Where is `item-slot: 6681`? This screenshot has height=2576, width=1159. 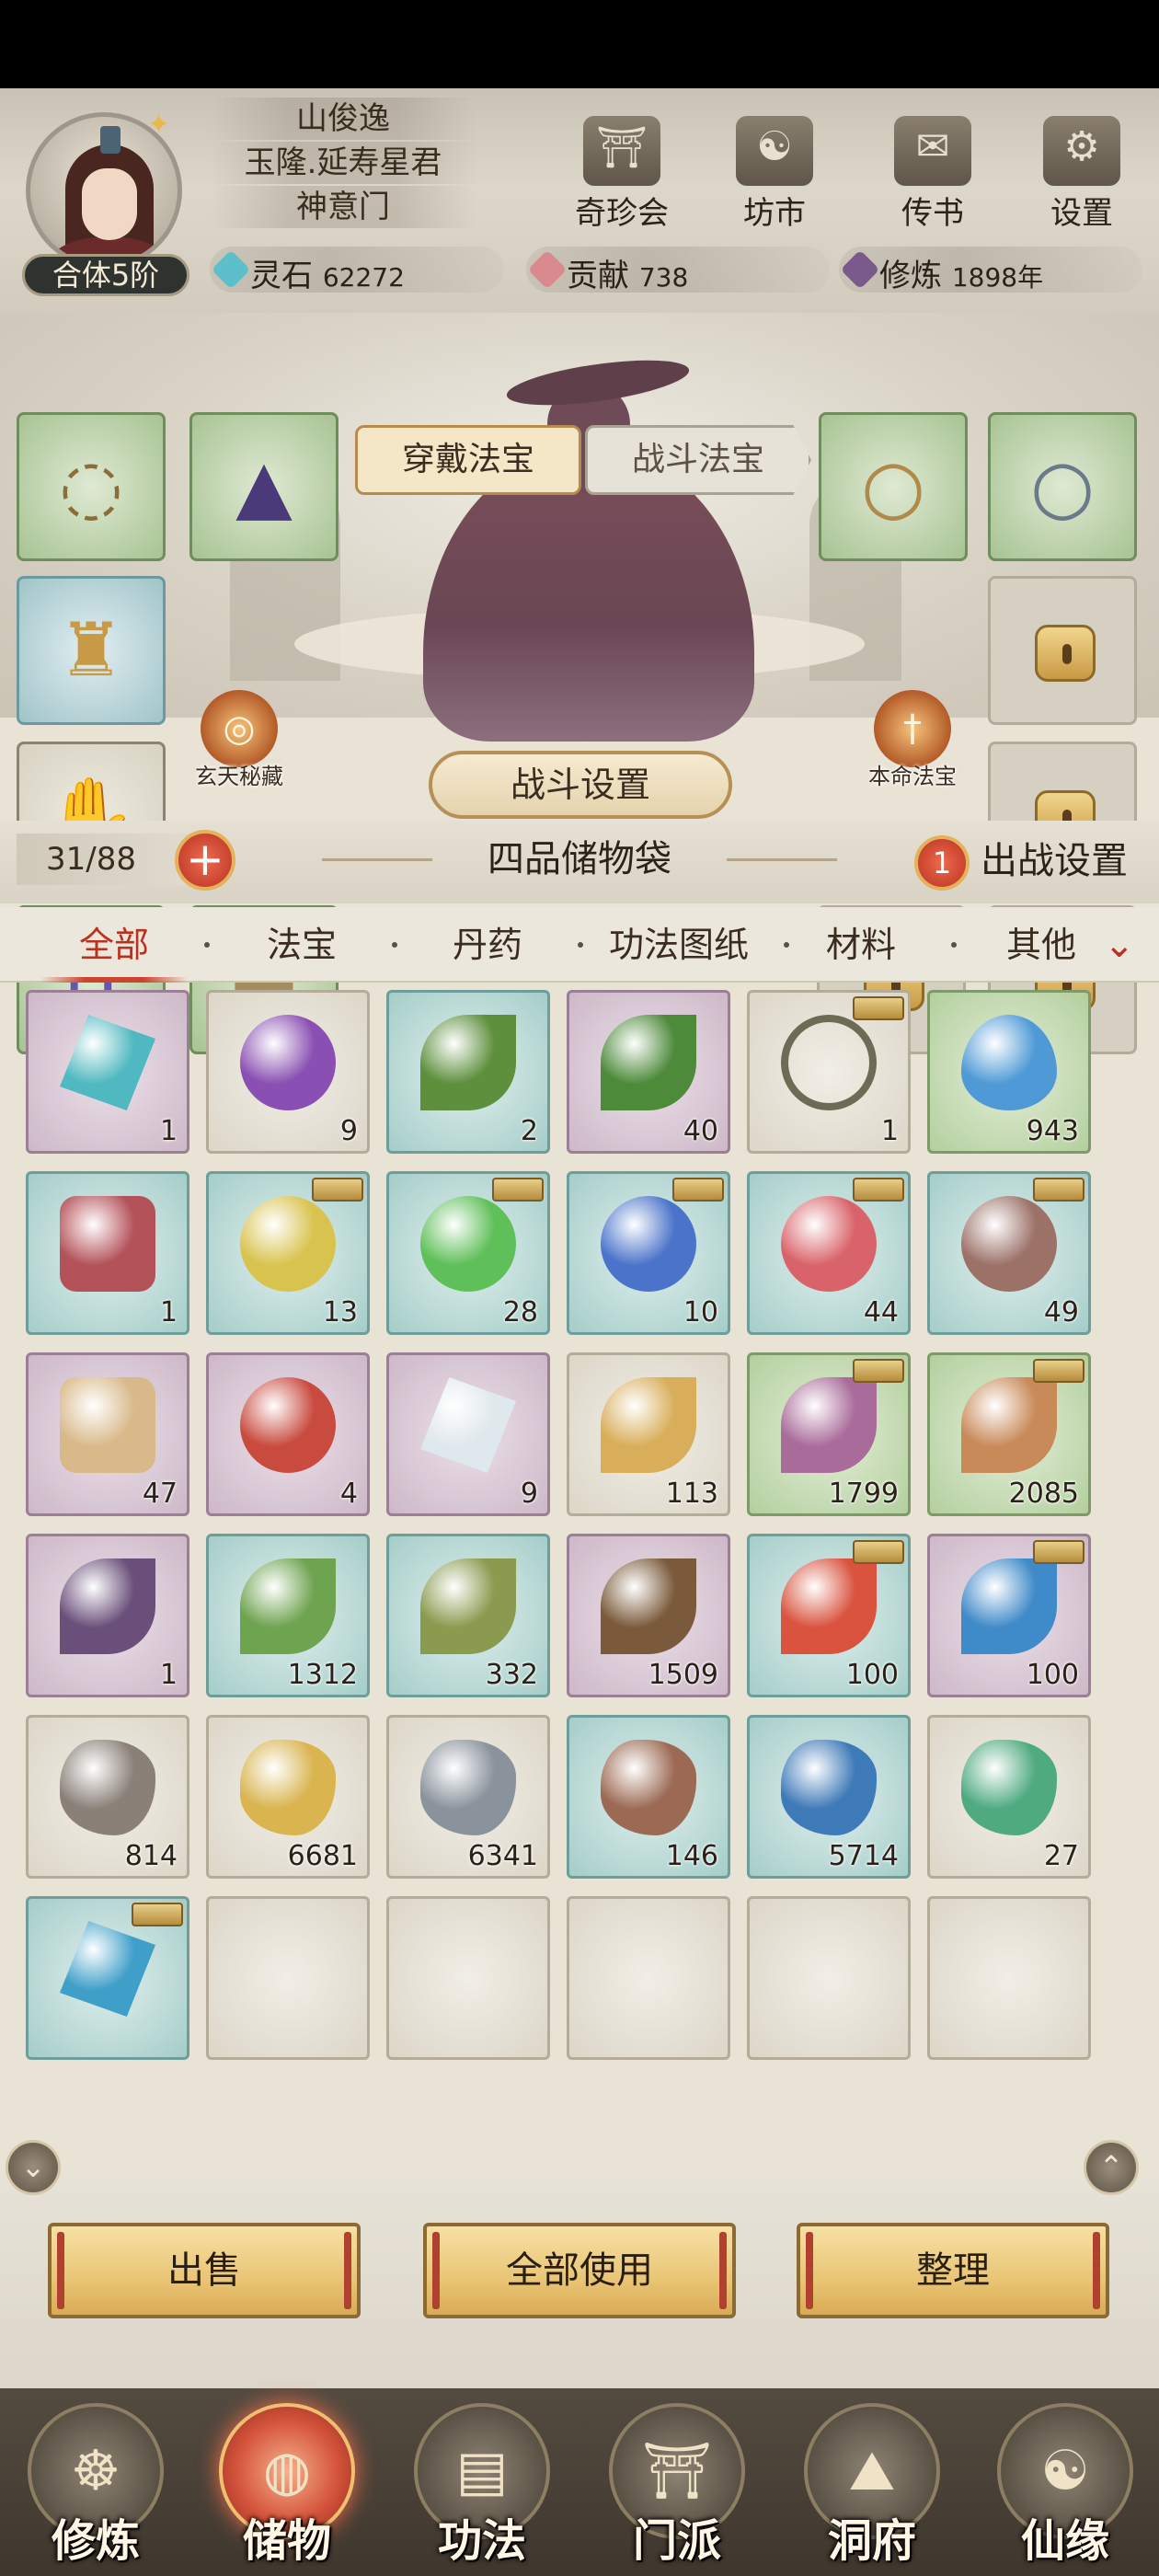
item-slot: 6681 is located at coordinates (288, 1797).